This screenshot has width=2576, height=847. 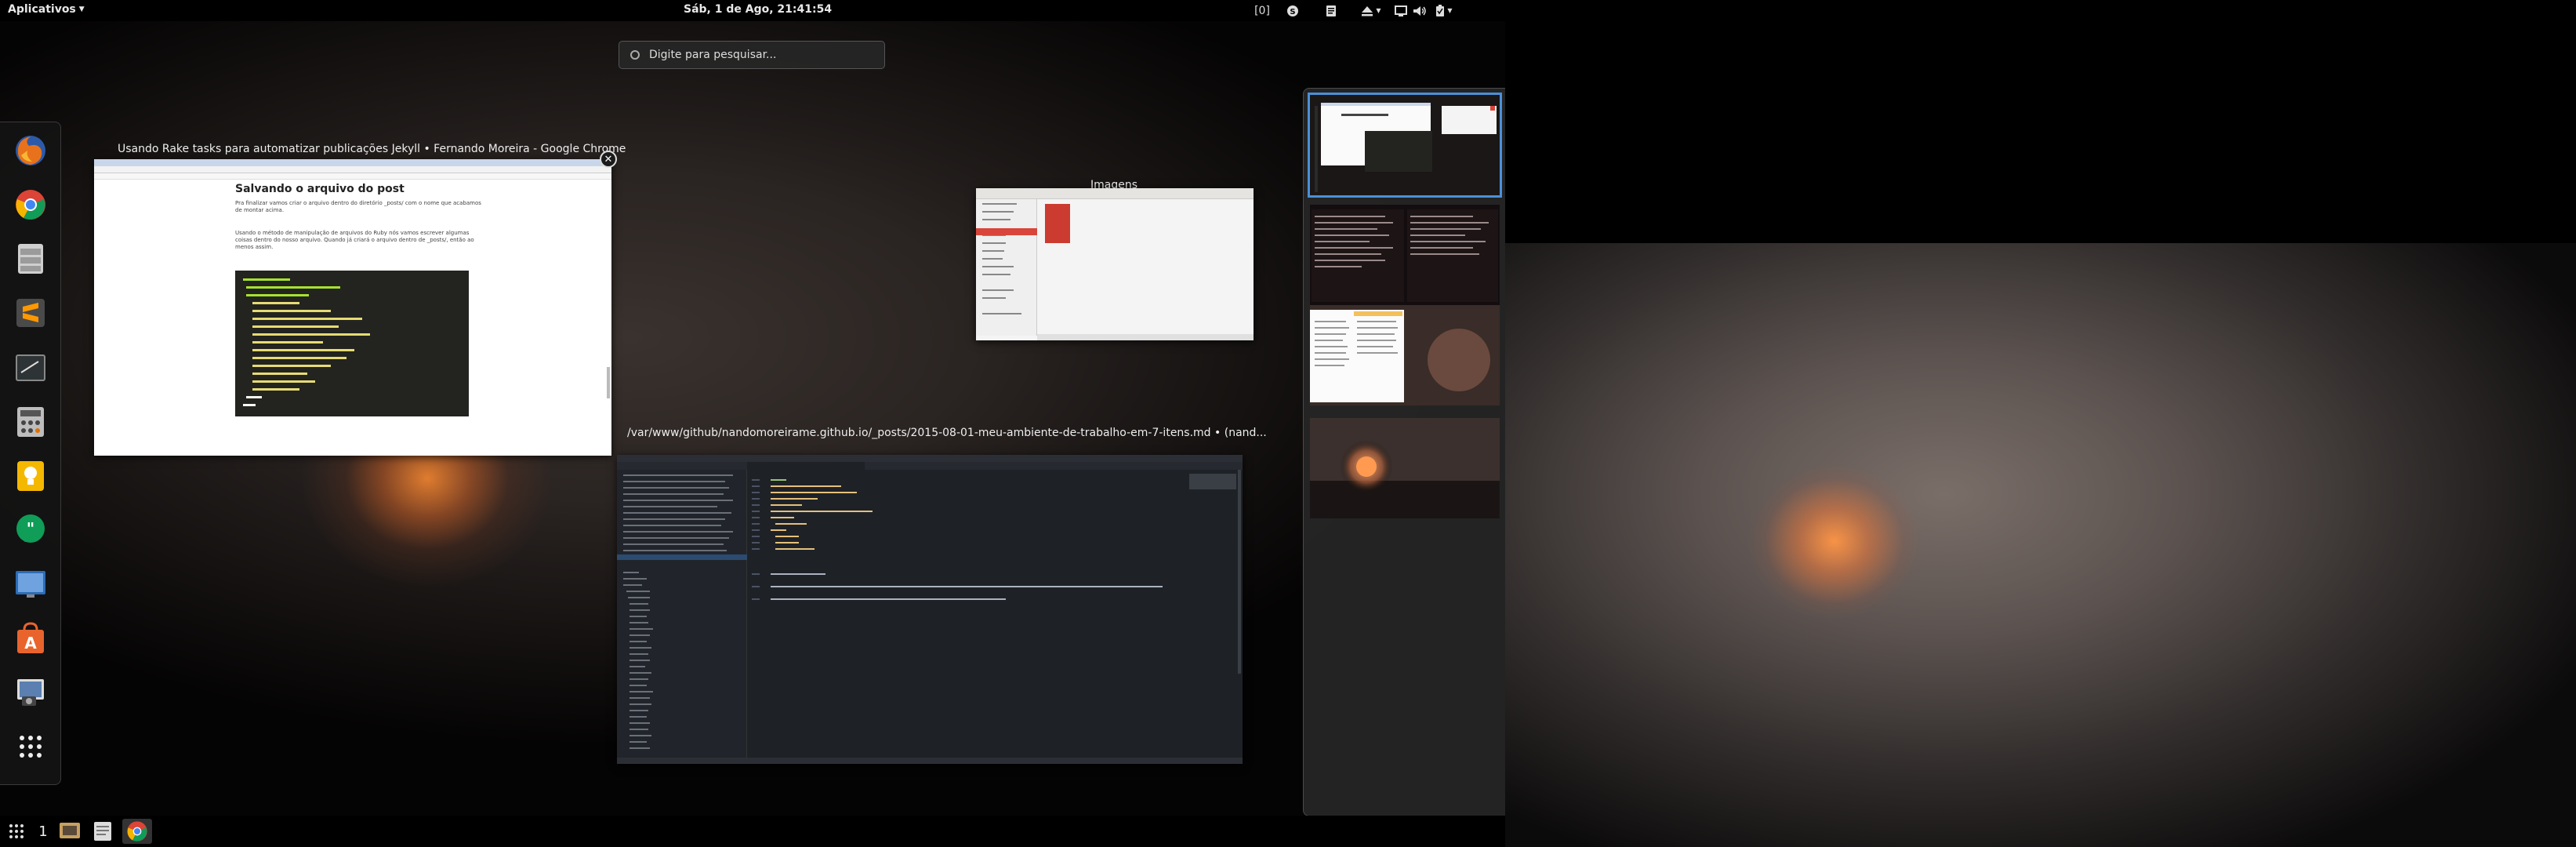 What do you see at coordinates (31, 476) in the screenshot?
I see `bulb-icon` at bounding box center [31, 476].